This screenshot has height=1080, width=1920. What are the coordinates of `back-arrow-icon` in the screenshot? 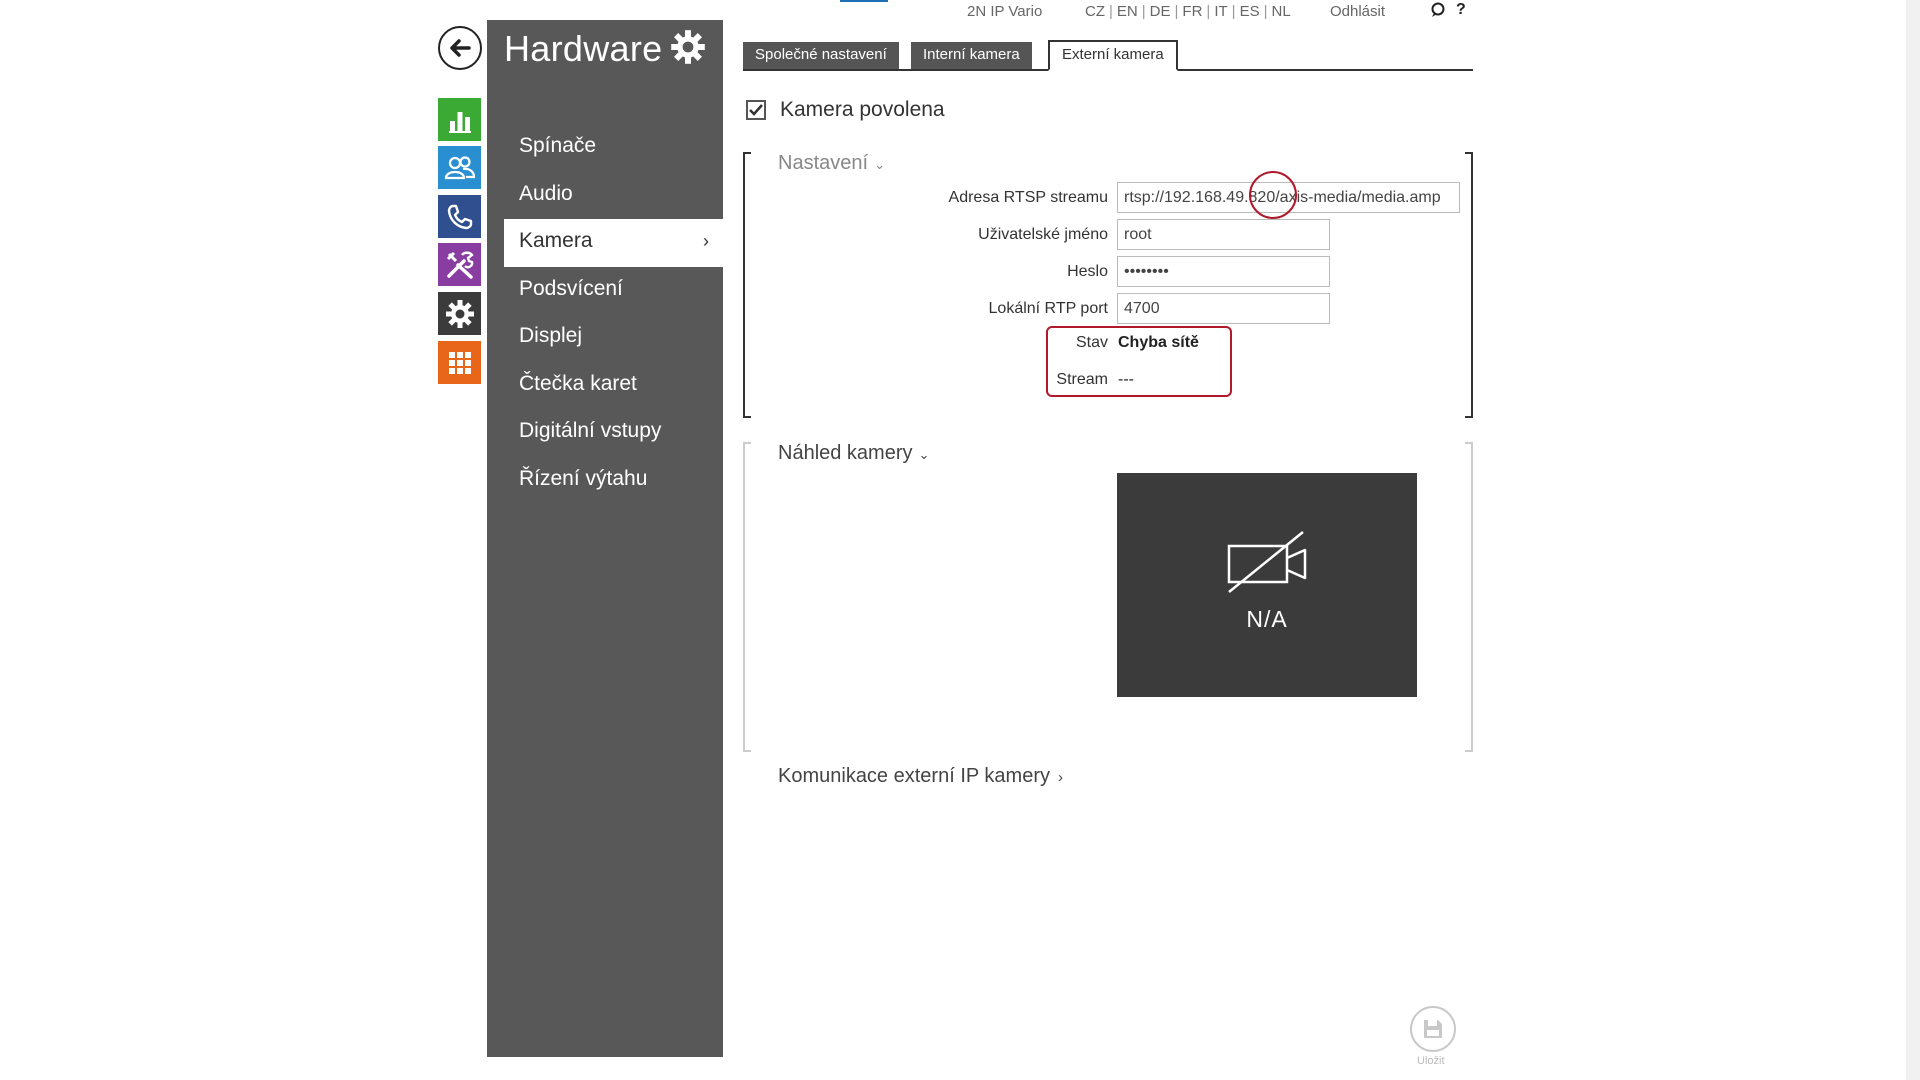 It's located at (460, 48).